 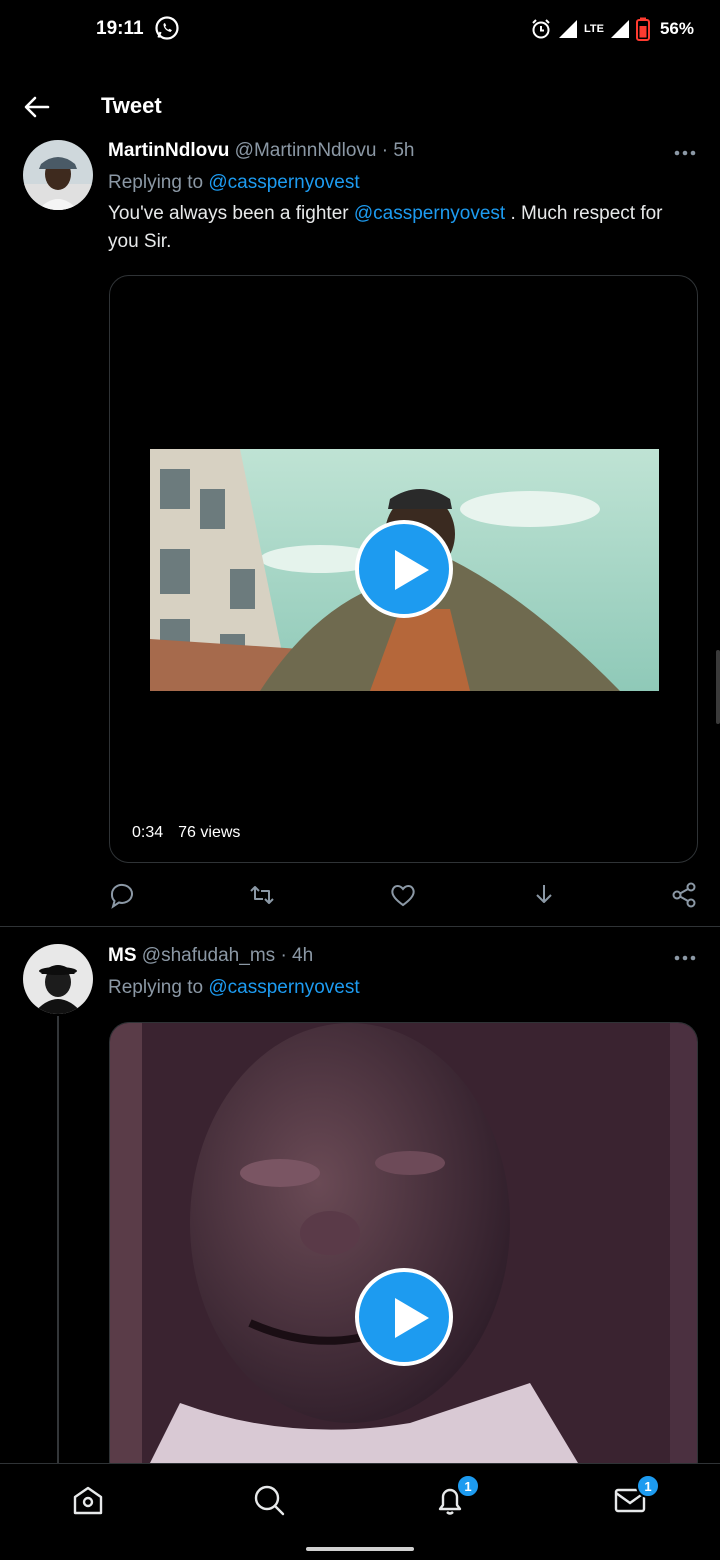 I want to click on search-icon, so click(x=269, y=1500).